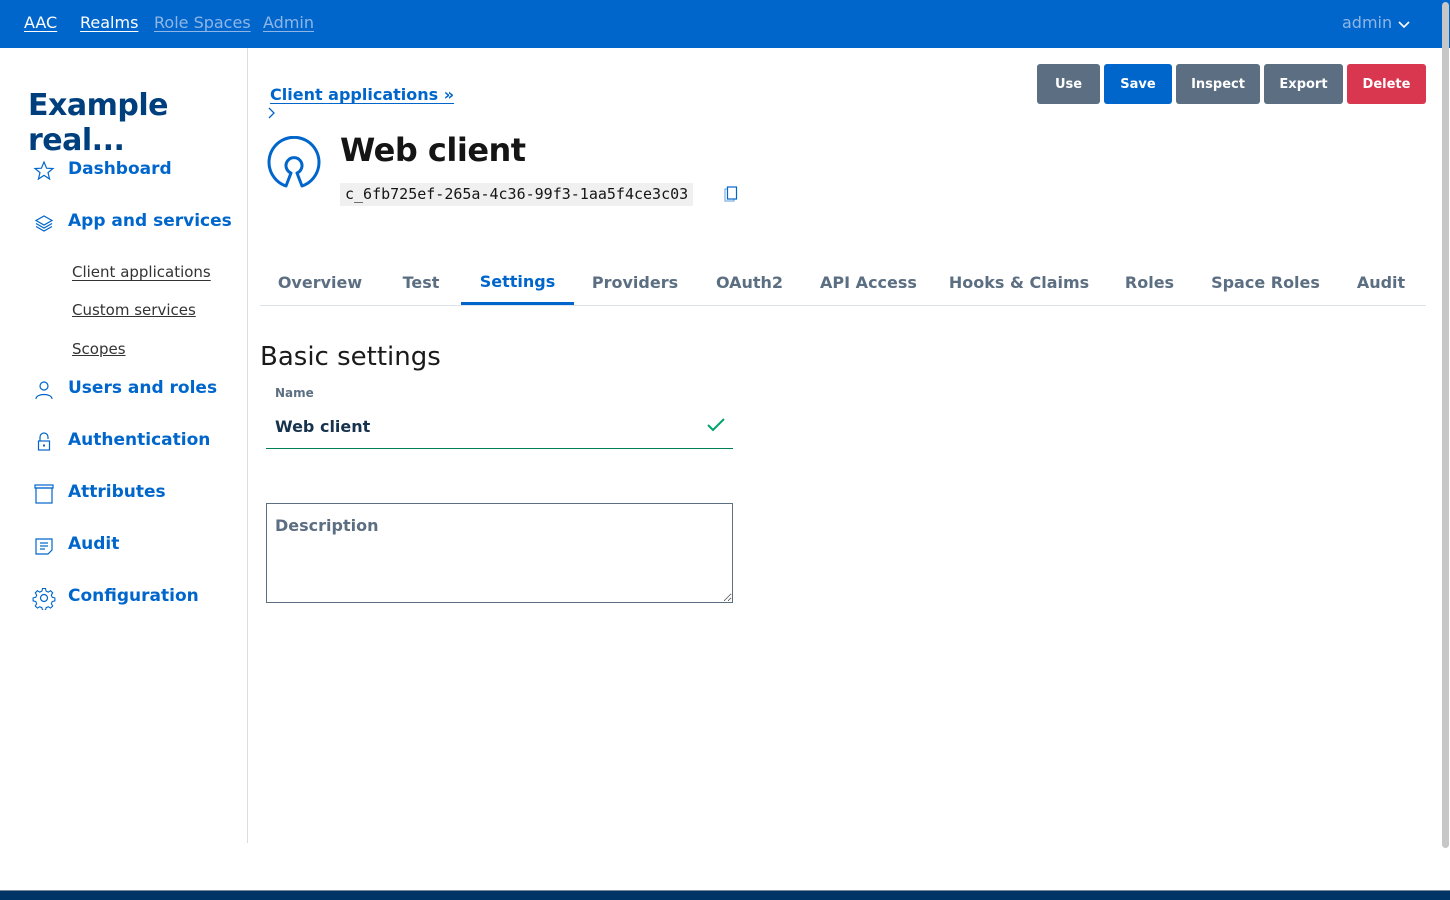  I want to click on sidebar-item-audit: Audit, so click(75, 546).